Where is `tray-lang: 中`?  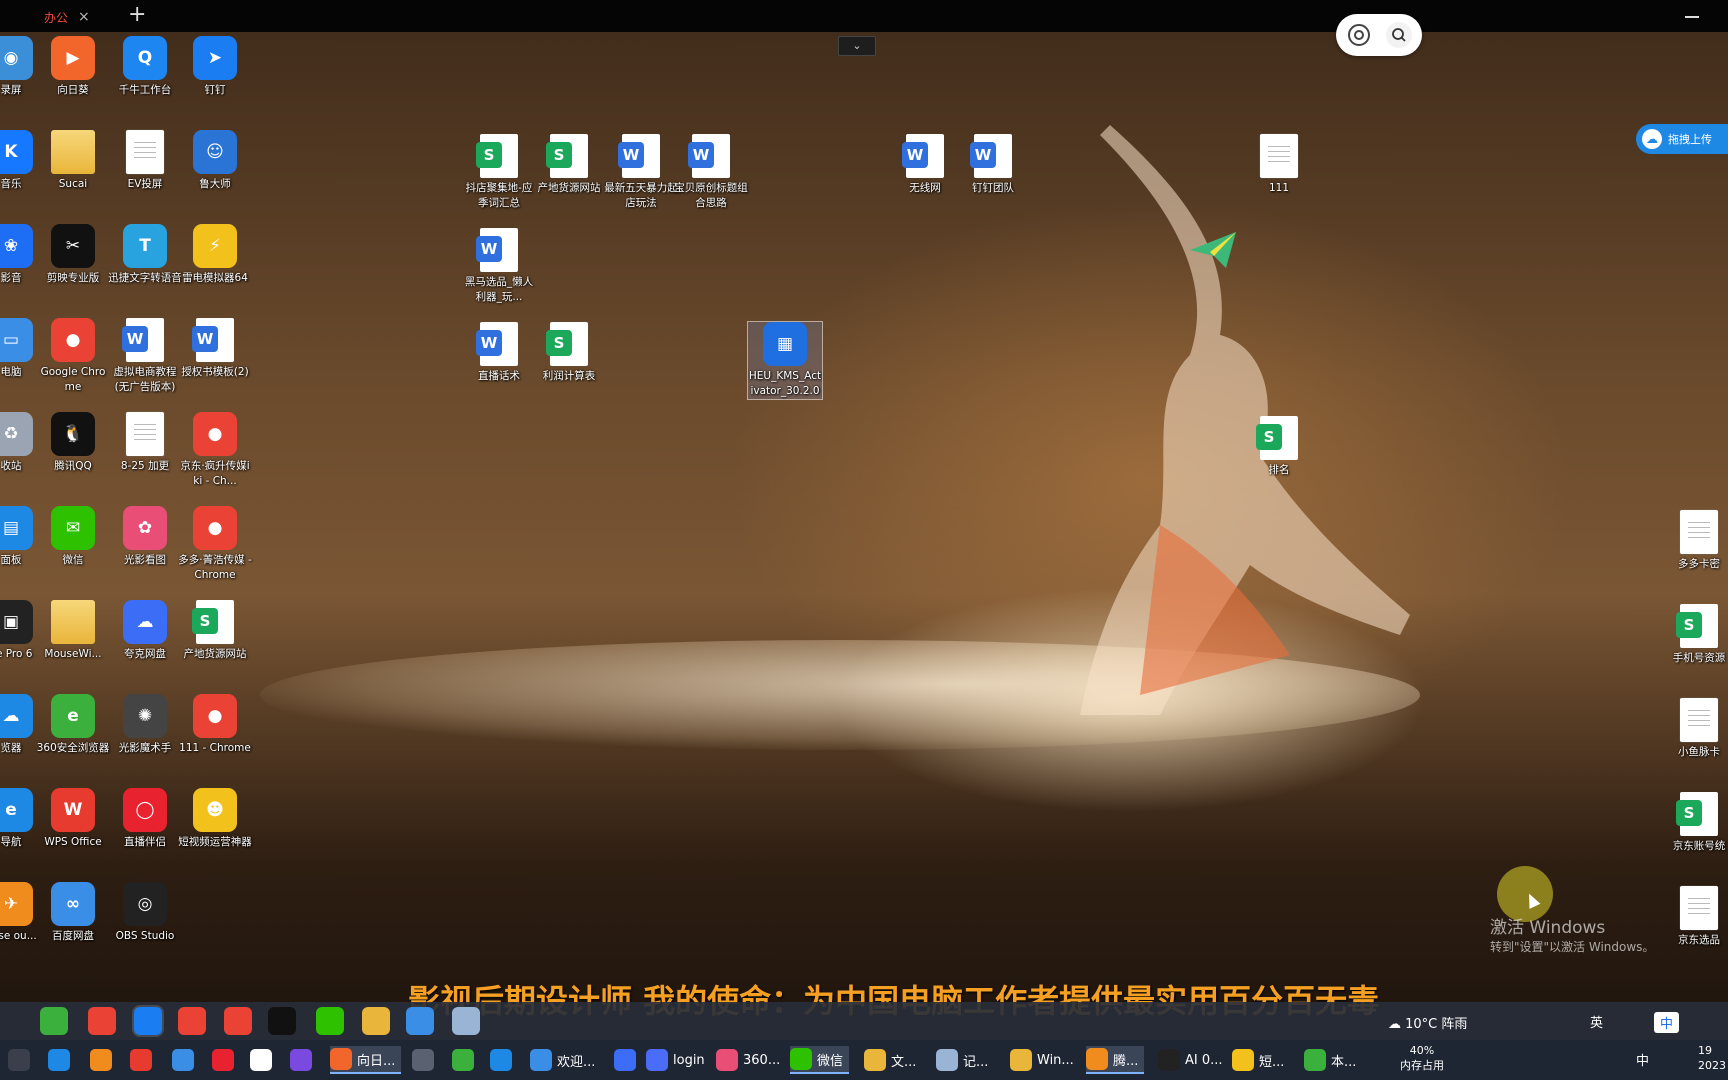 tray-lang: 中 is located at coordinates (1642, 1059).